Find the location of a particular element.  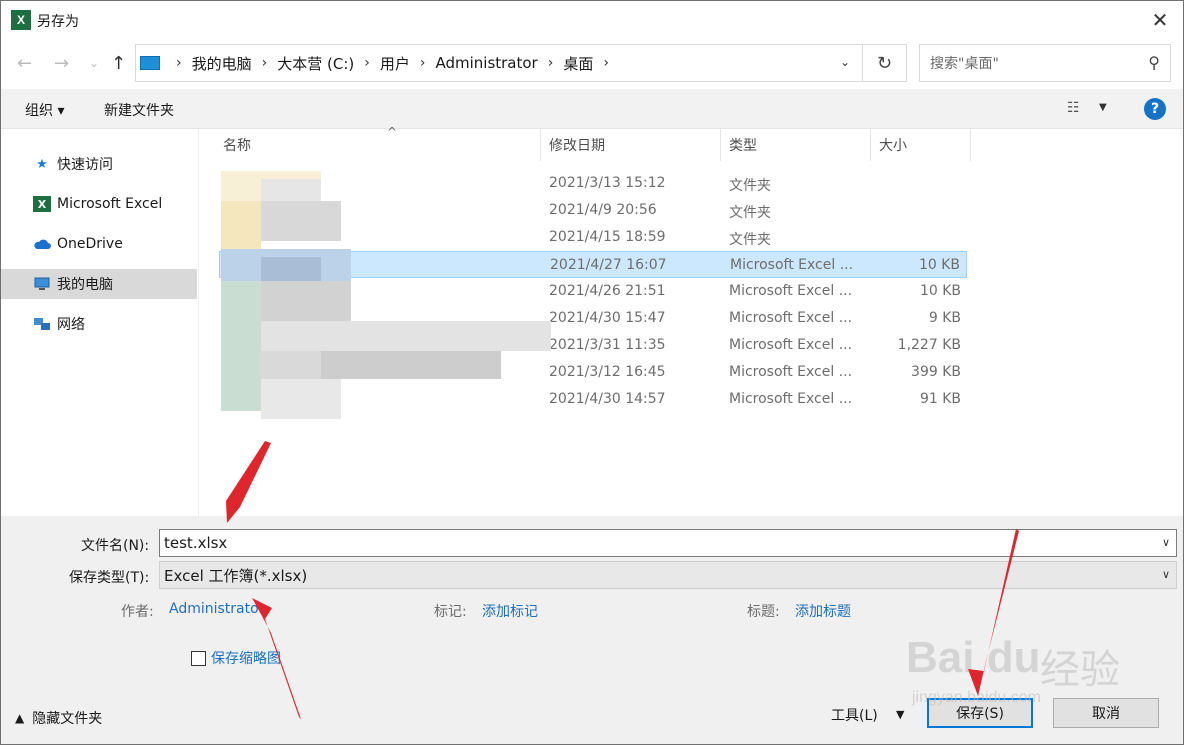

forward-arrow-icon: → is located at coordinates (61, 63).